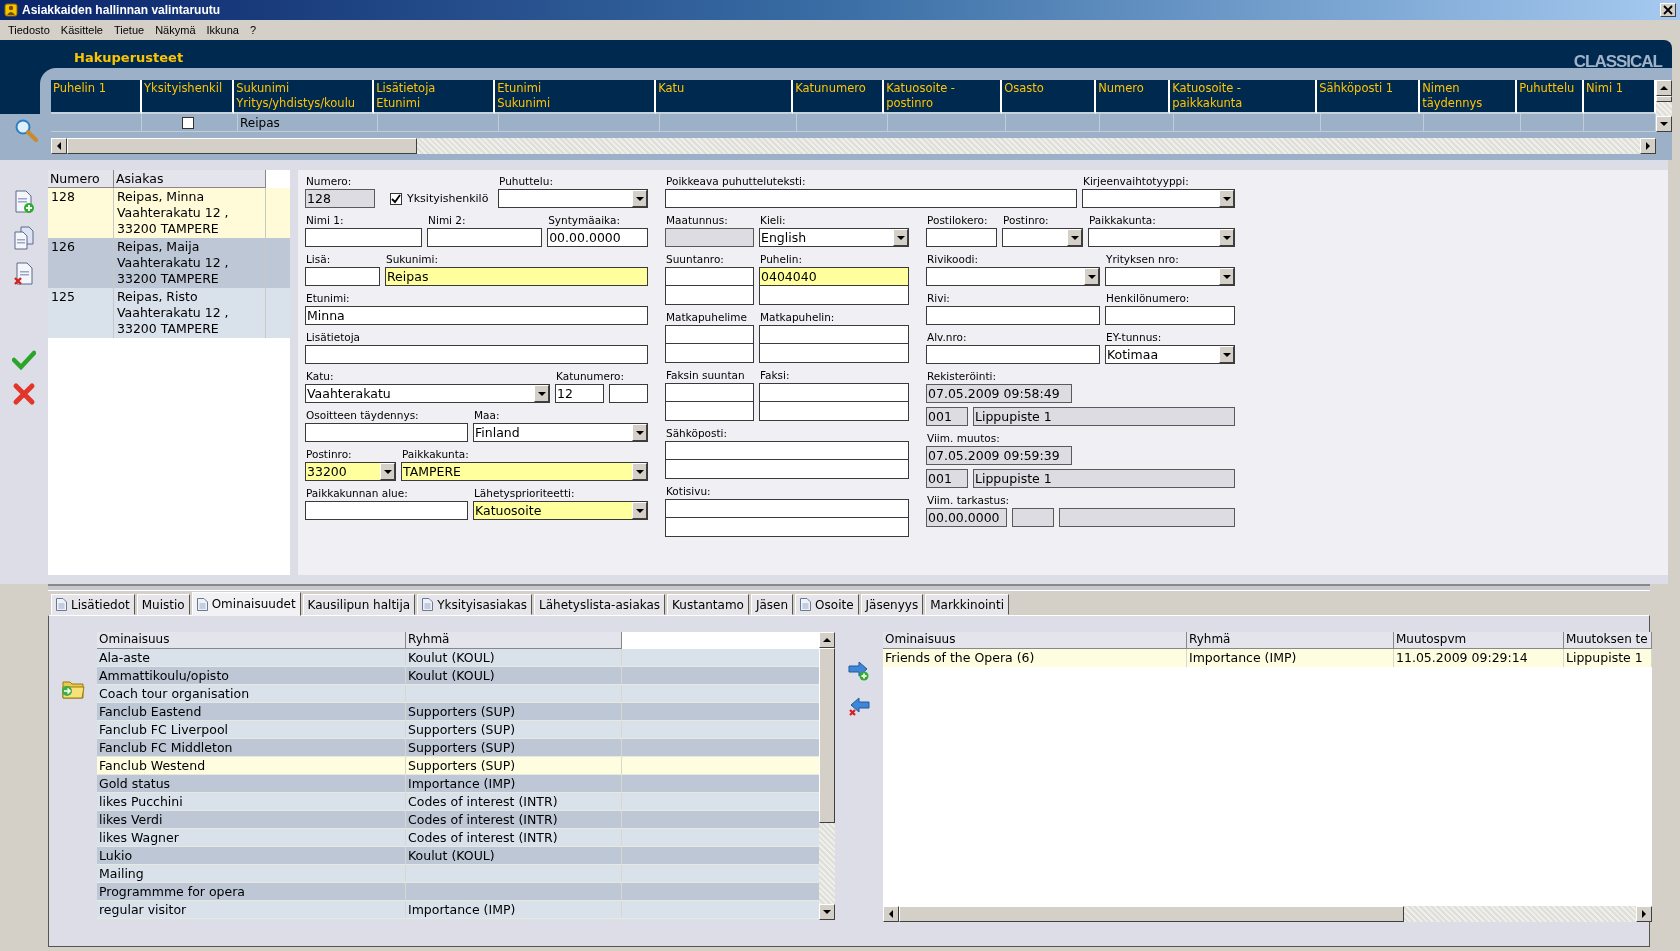  Describe the element at coordinates (163, 604) in the screenshot. I see `tab: Muistio` at that location.